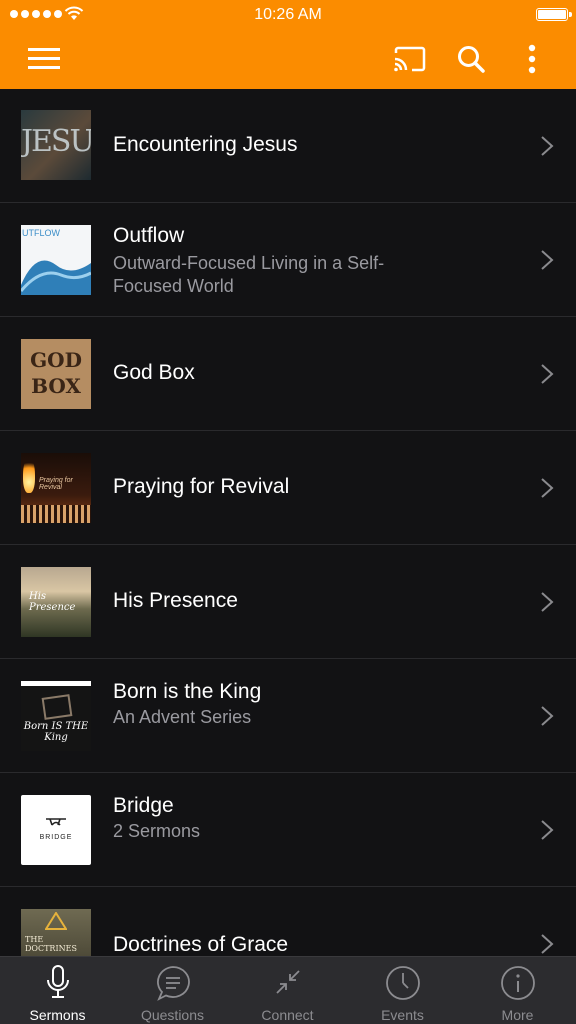 Image resolution: width=576 pixels, height=1024 pixels. Describe the element at coordinates (288, 602) in the screenshot. I see `list-item: His Presence His Presence` at that location.